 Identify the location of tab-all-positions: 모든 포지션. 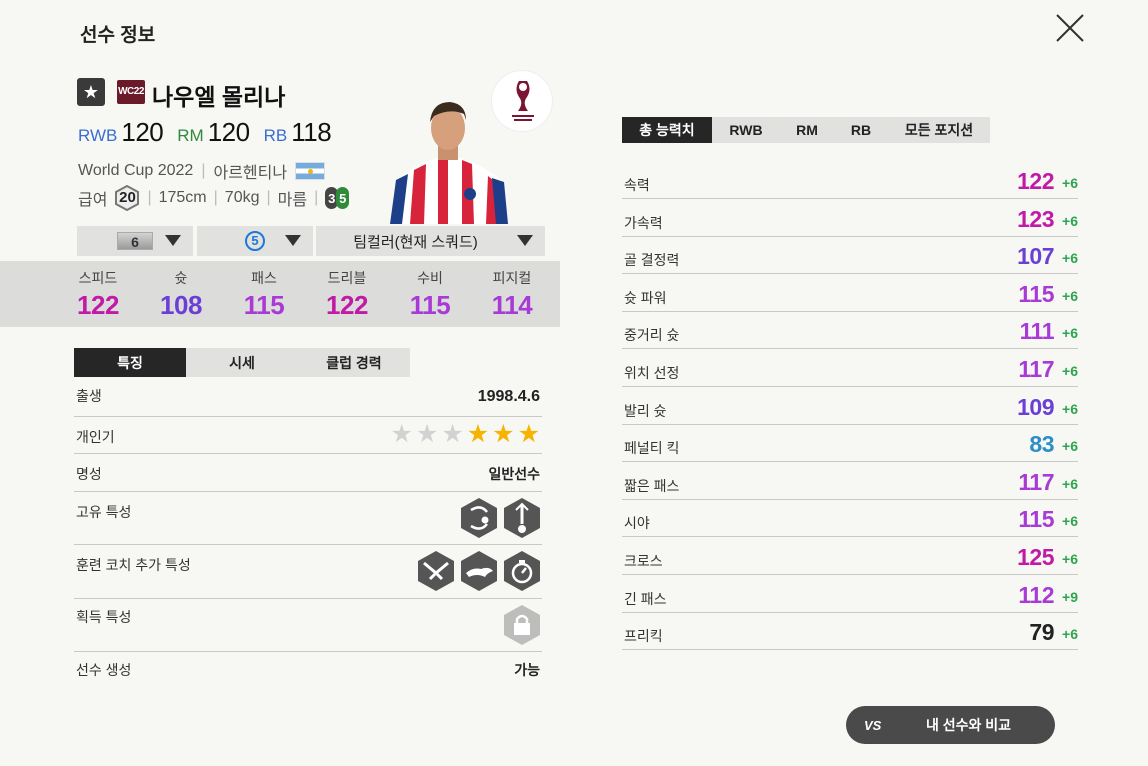
(939, 130).